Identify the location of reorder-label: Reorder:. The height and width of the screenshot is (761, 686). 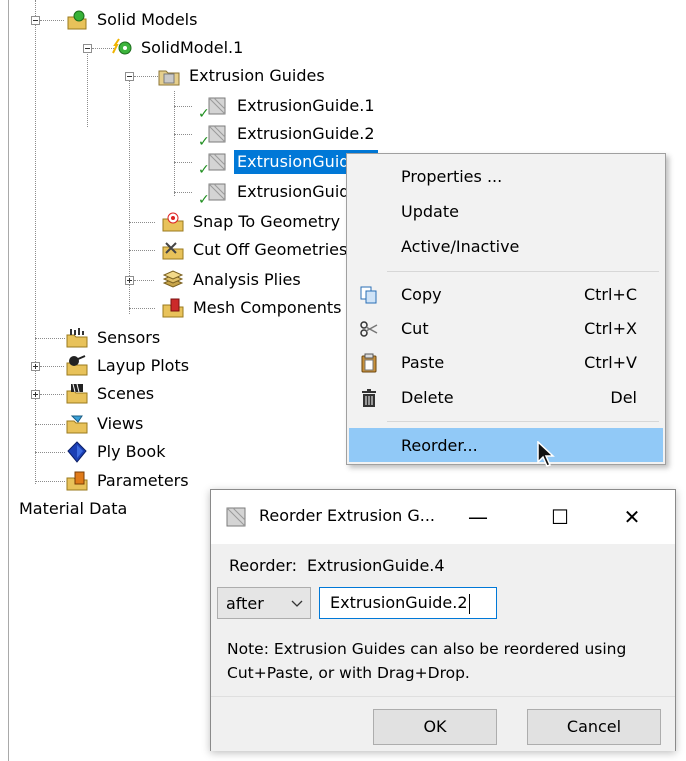
(263, 565).